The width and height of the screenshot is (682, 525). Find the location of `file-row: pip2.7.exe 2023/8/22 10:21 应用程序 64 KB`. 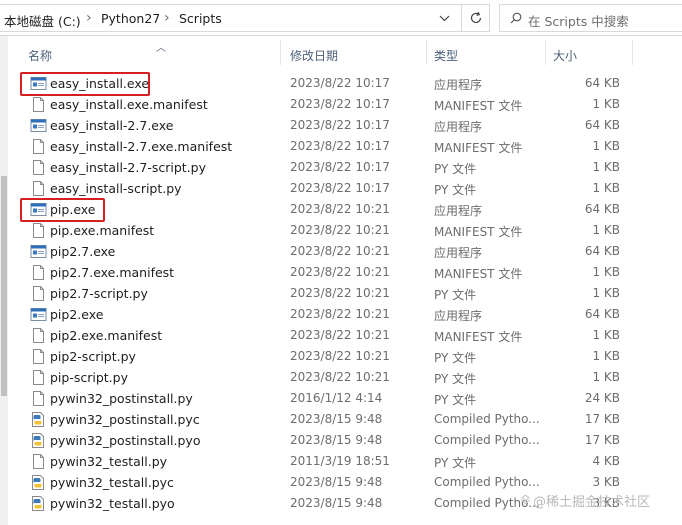

file-row: pip2.7.exe 2023/8/22 10:21 应用程序 64 KB is located at coordinates (345, 251).